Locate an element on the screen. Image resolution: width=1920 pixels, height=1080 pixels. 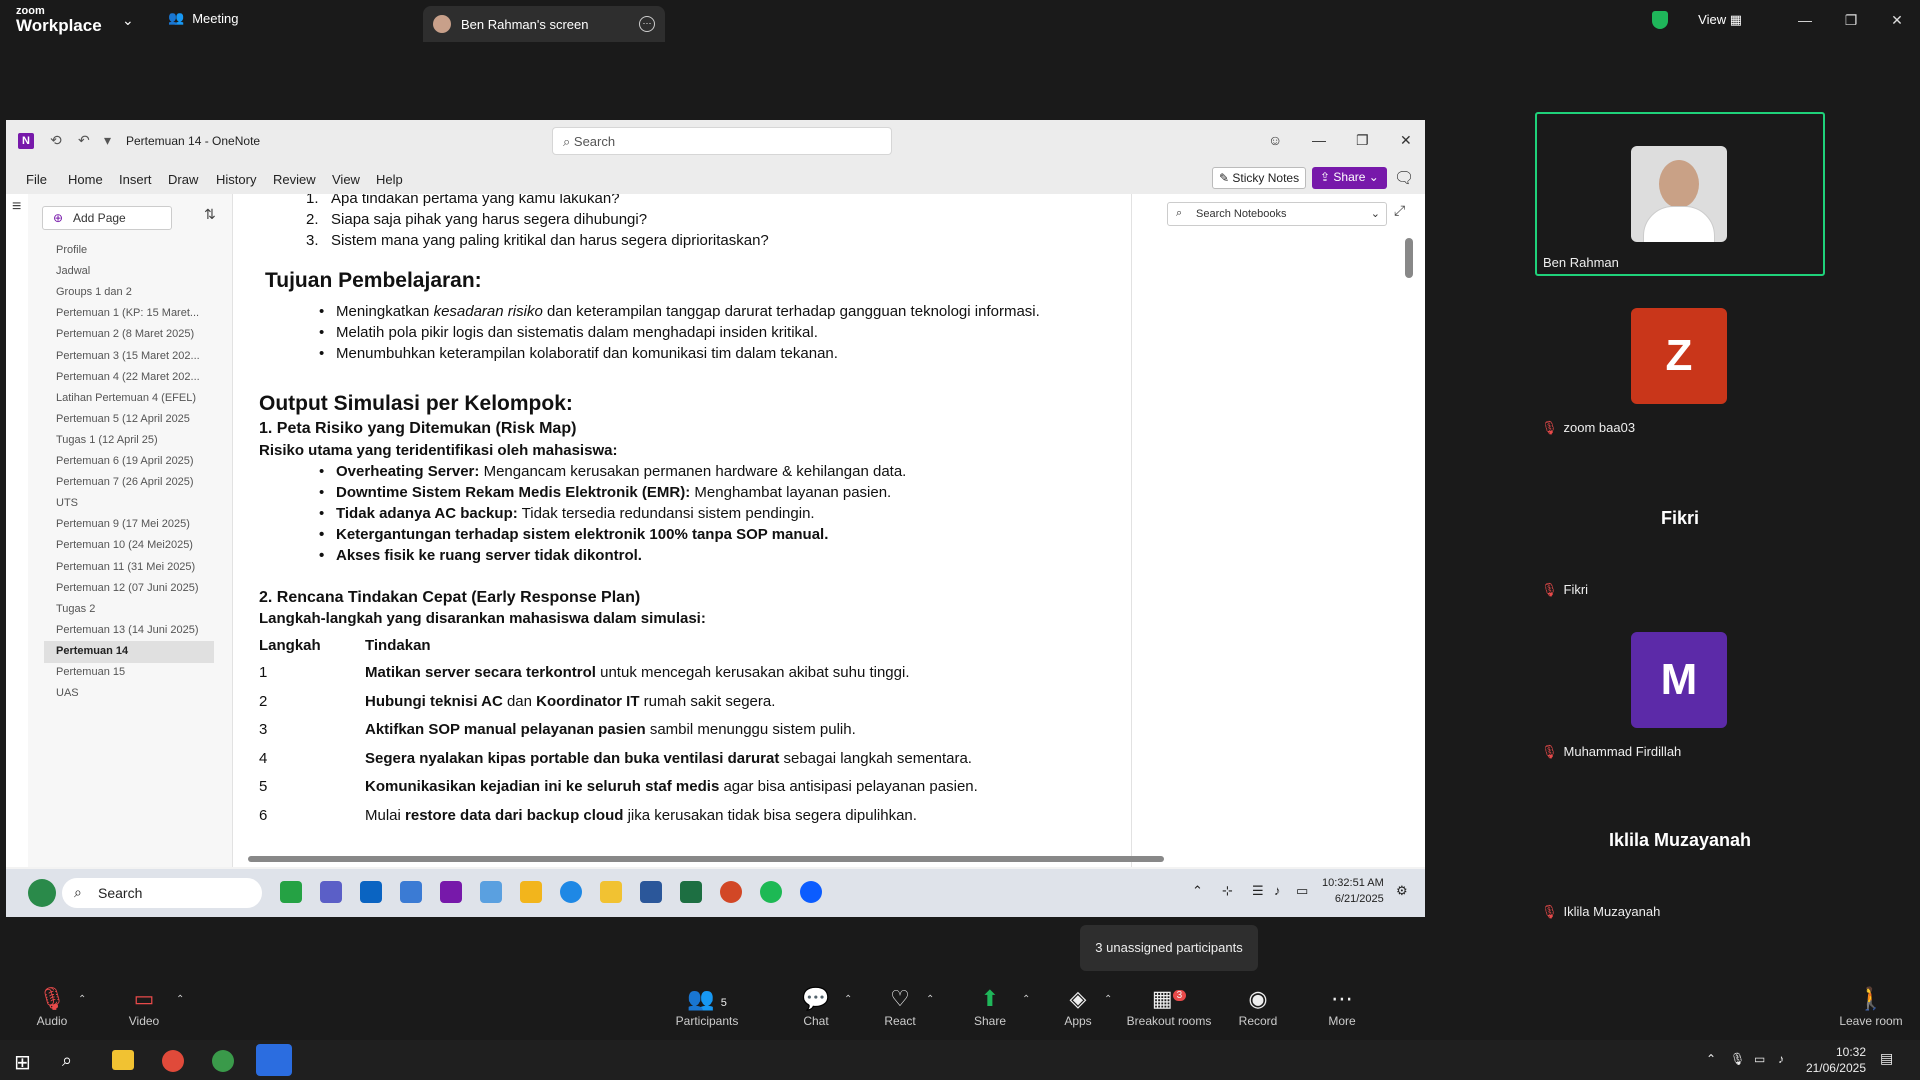
page-list-item: Pertemuan 2 (8 Maret 2025) is located at coordinates (129, 335).